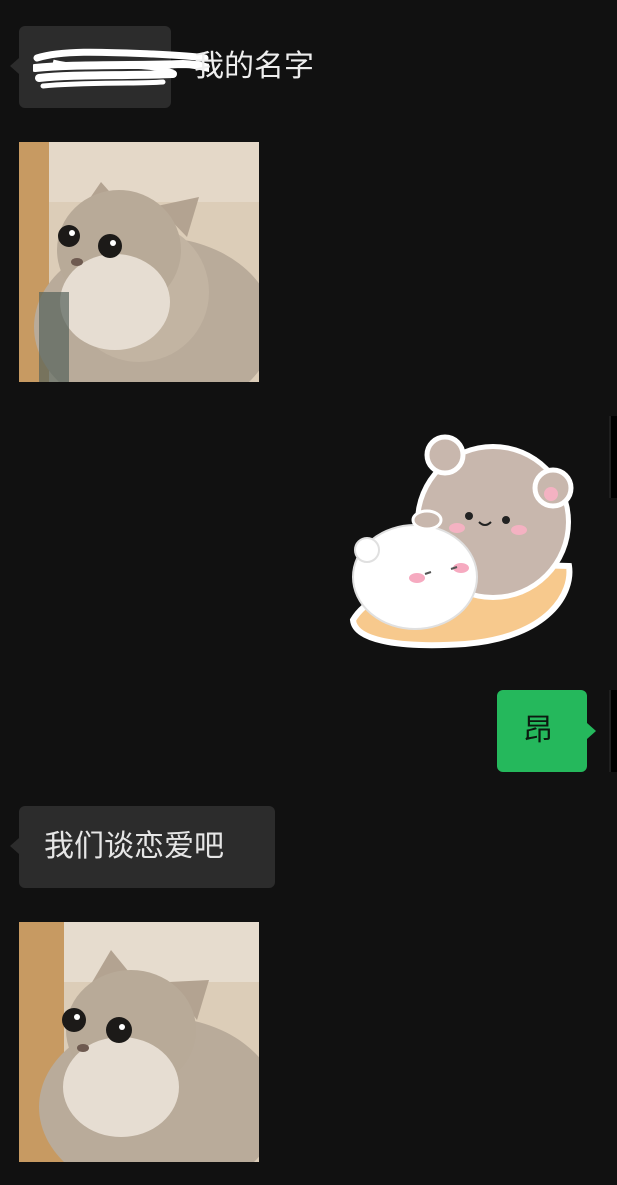  What do you see at coordinates (121, 68) in the screenshot?
I see `redaction-scribble-icon` at bounding box center [121, 68].